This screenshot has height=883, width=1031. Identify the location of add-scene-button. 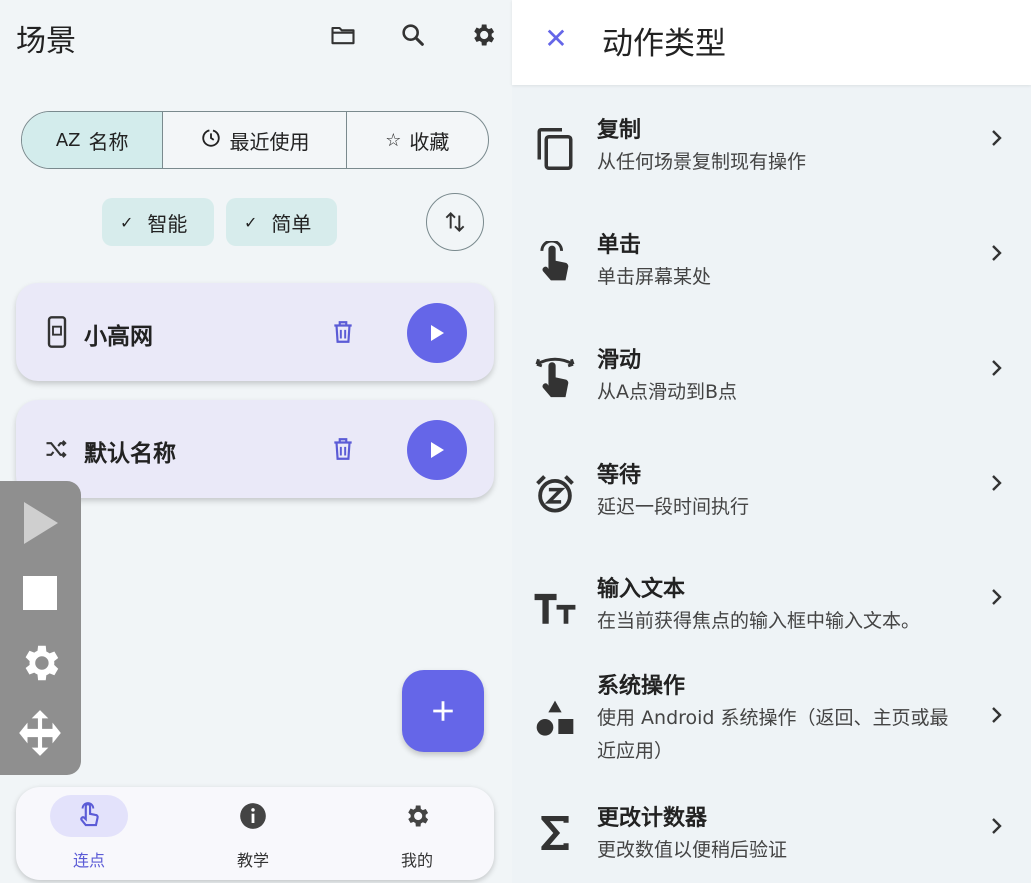
(443, 711).